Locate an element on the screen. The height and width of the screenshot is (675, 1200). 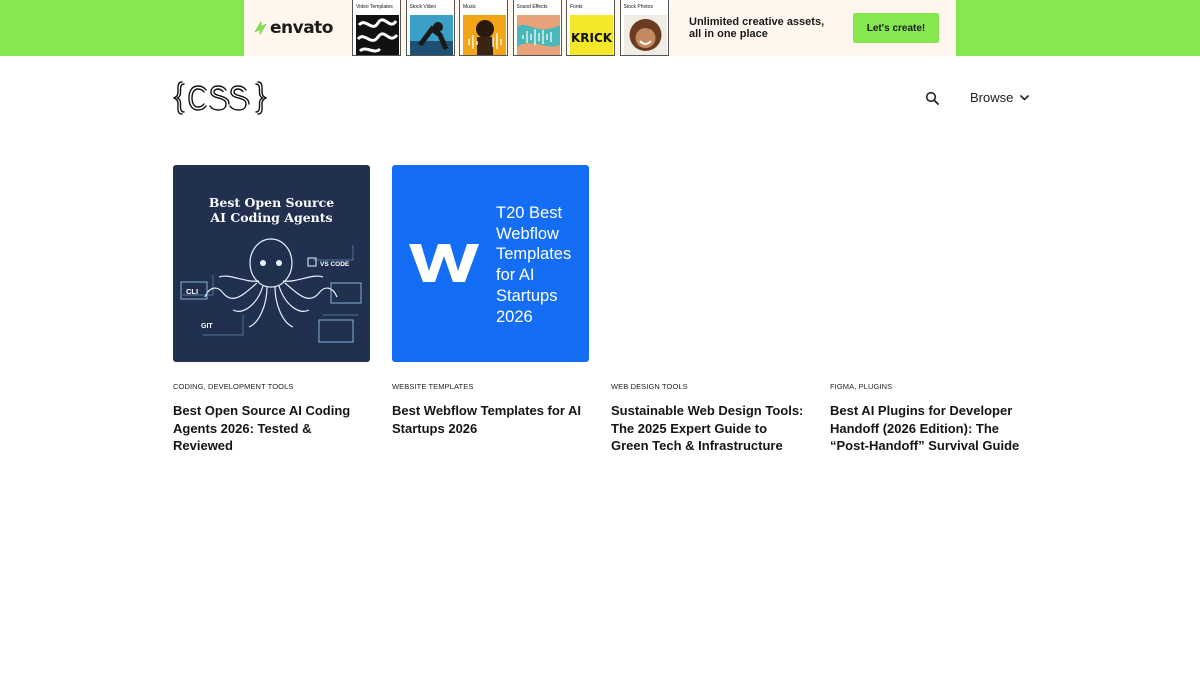
music-thumb is located at coordinates (484, 35).